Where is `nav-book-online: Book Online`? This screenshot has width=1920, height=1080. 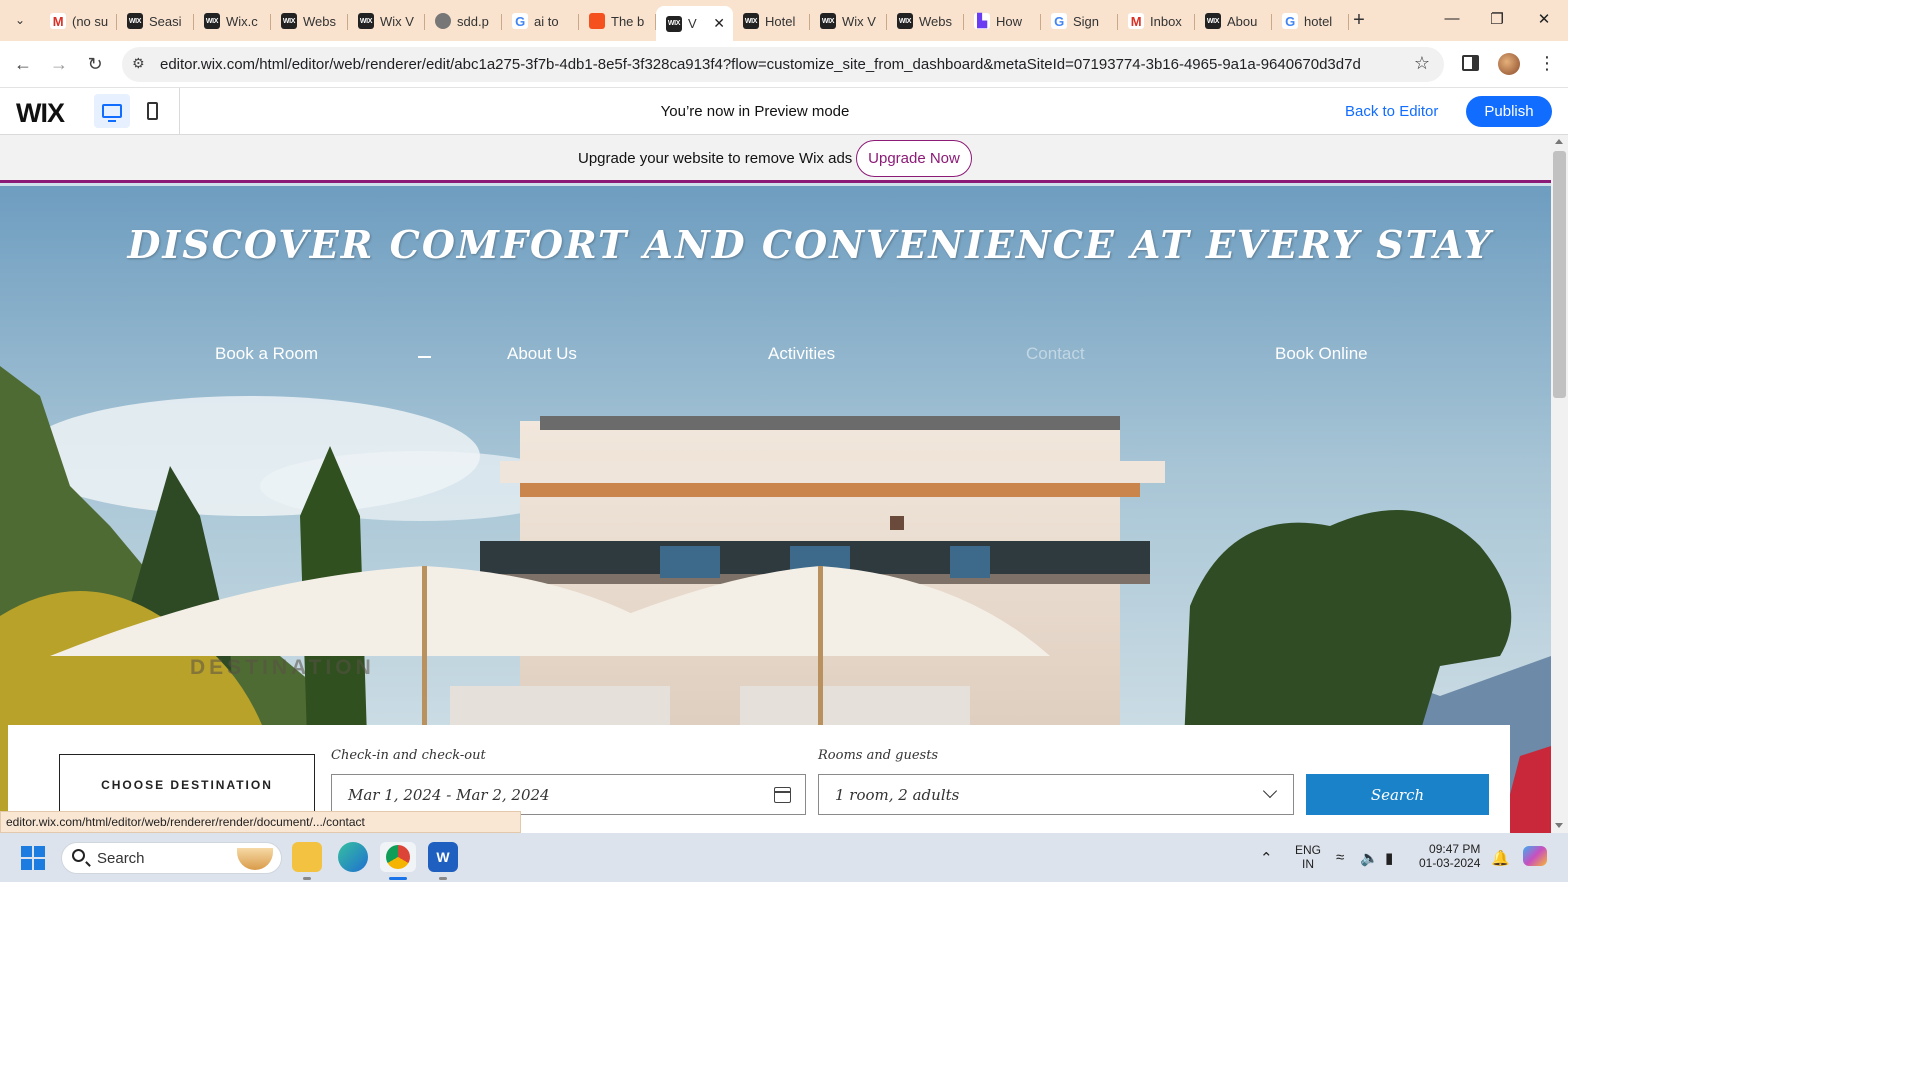 nav-book-online: Book Online is located at coordinates (1321, 354).